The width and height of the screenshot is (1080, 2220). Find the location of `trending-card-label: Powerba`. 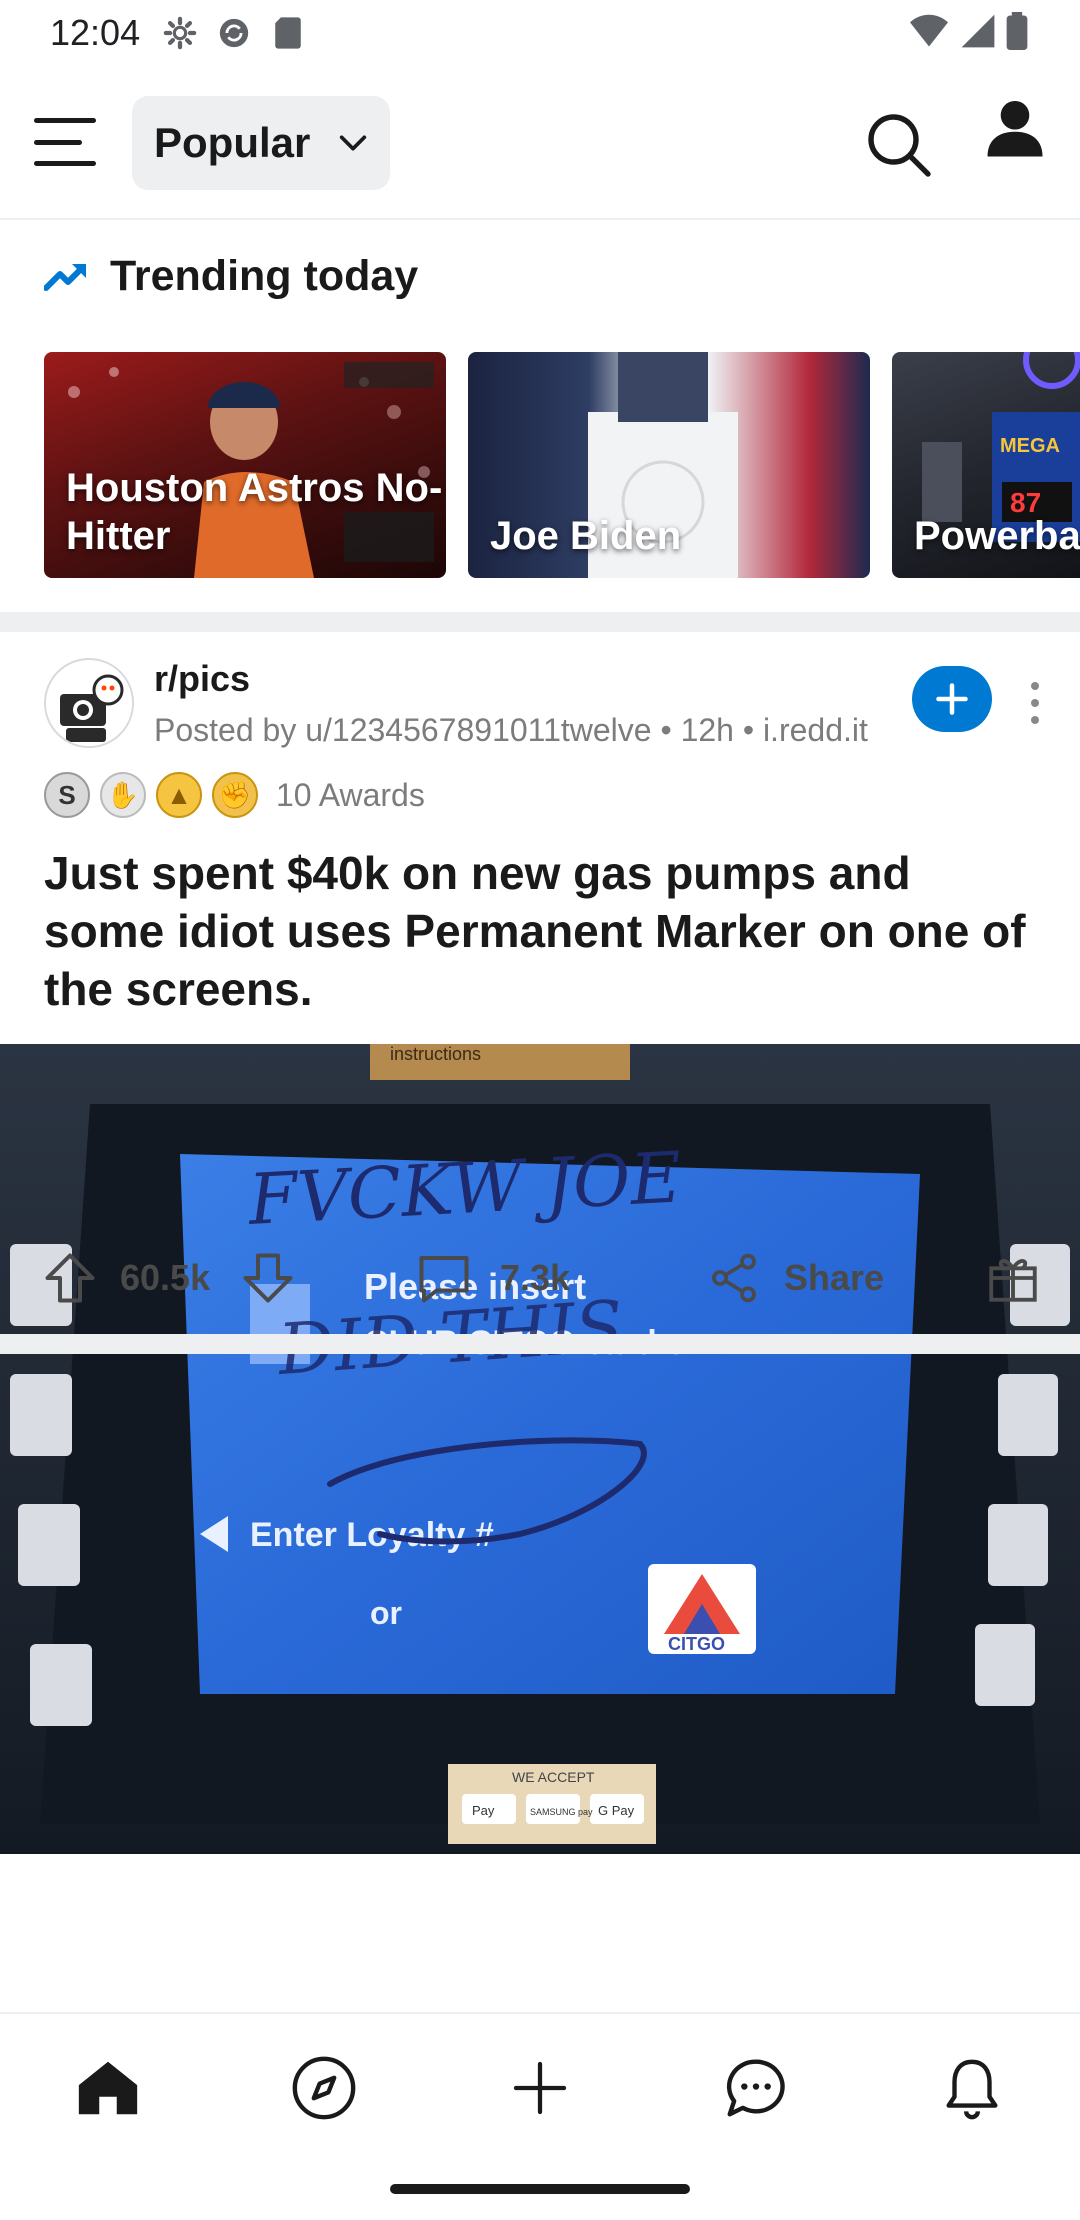

trending-card-label: Powerba is located at coordinates (997, 536).